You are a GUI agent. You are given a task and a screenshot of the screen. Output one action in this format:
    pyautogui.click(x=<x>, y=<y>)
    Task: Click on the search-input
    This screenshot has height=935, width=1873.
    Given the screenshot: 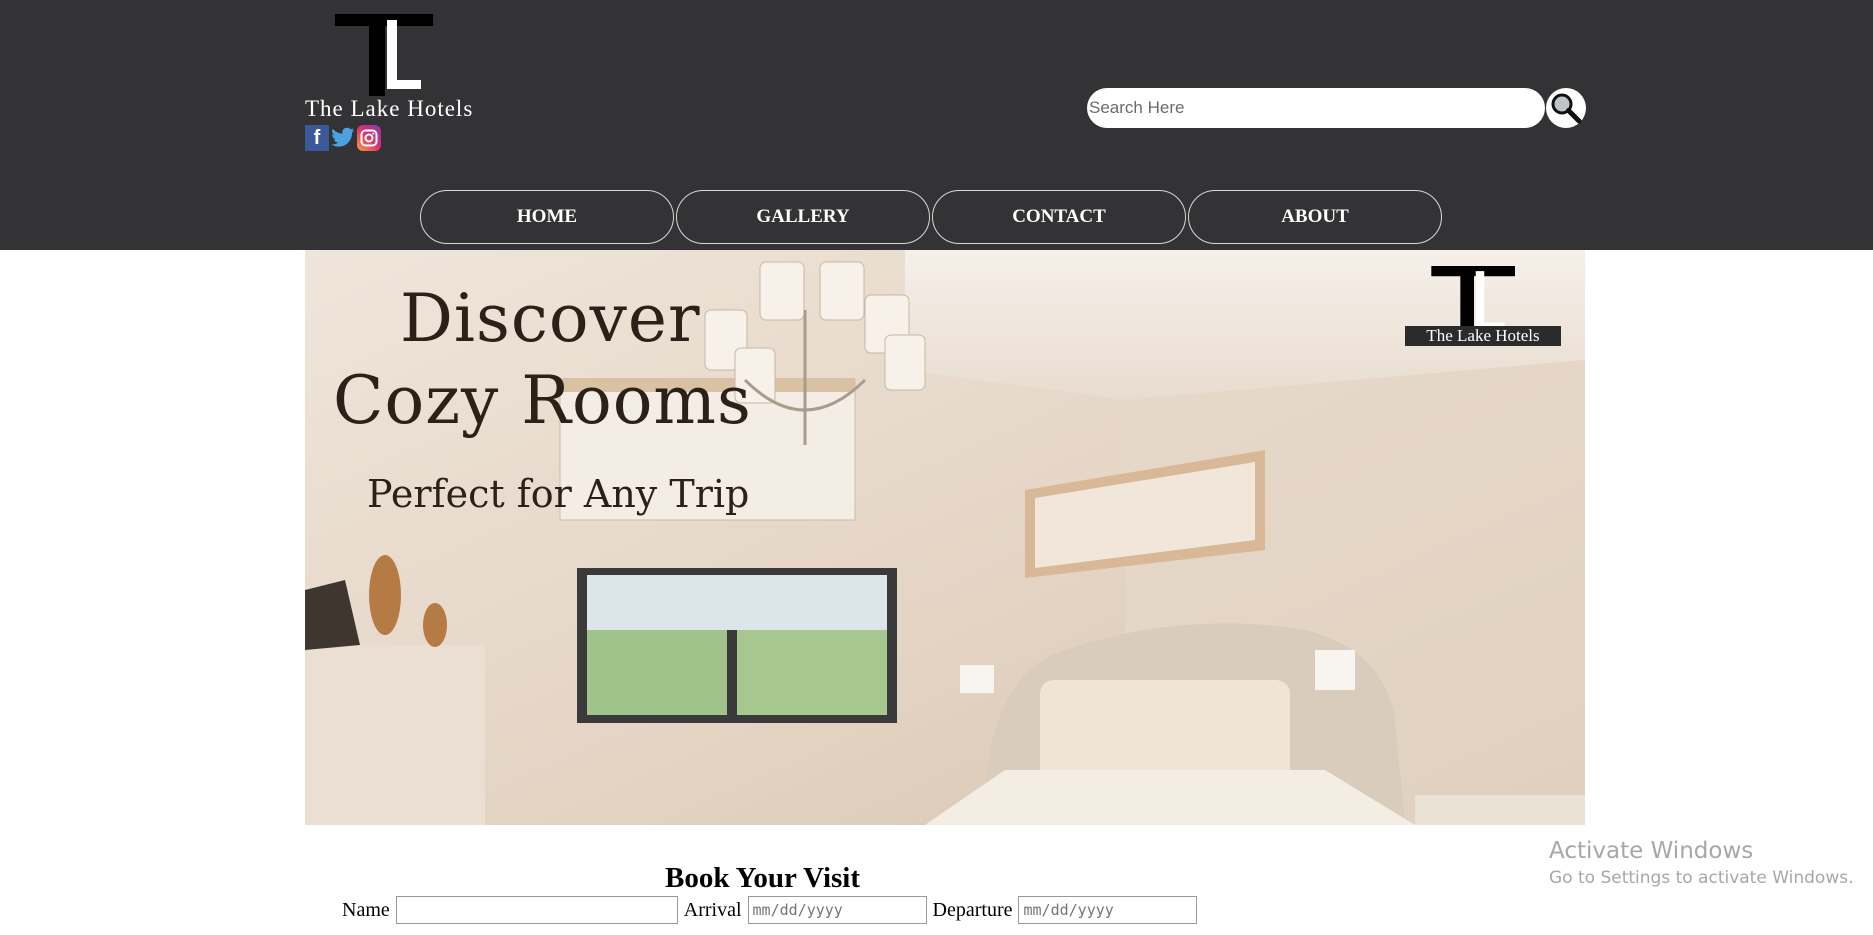 What is the action you would take?
    pyautogui.click(x=1316, y=108)
    